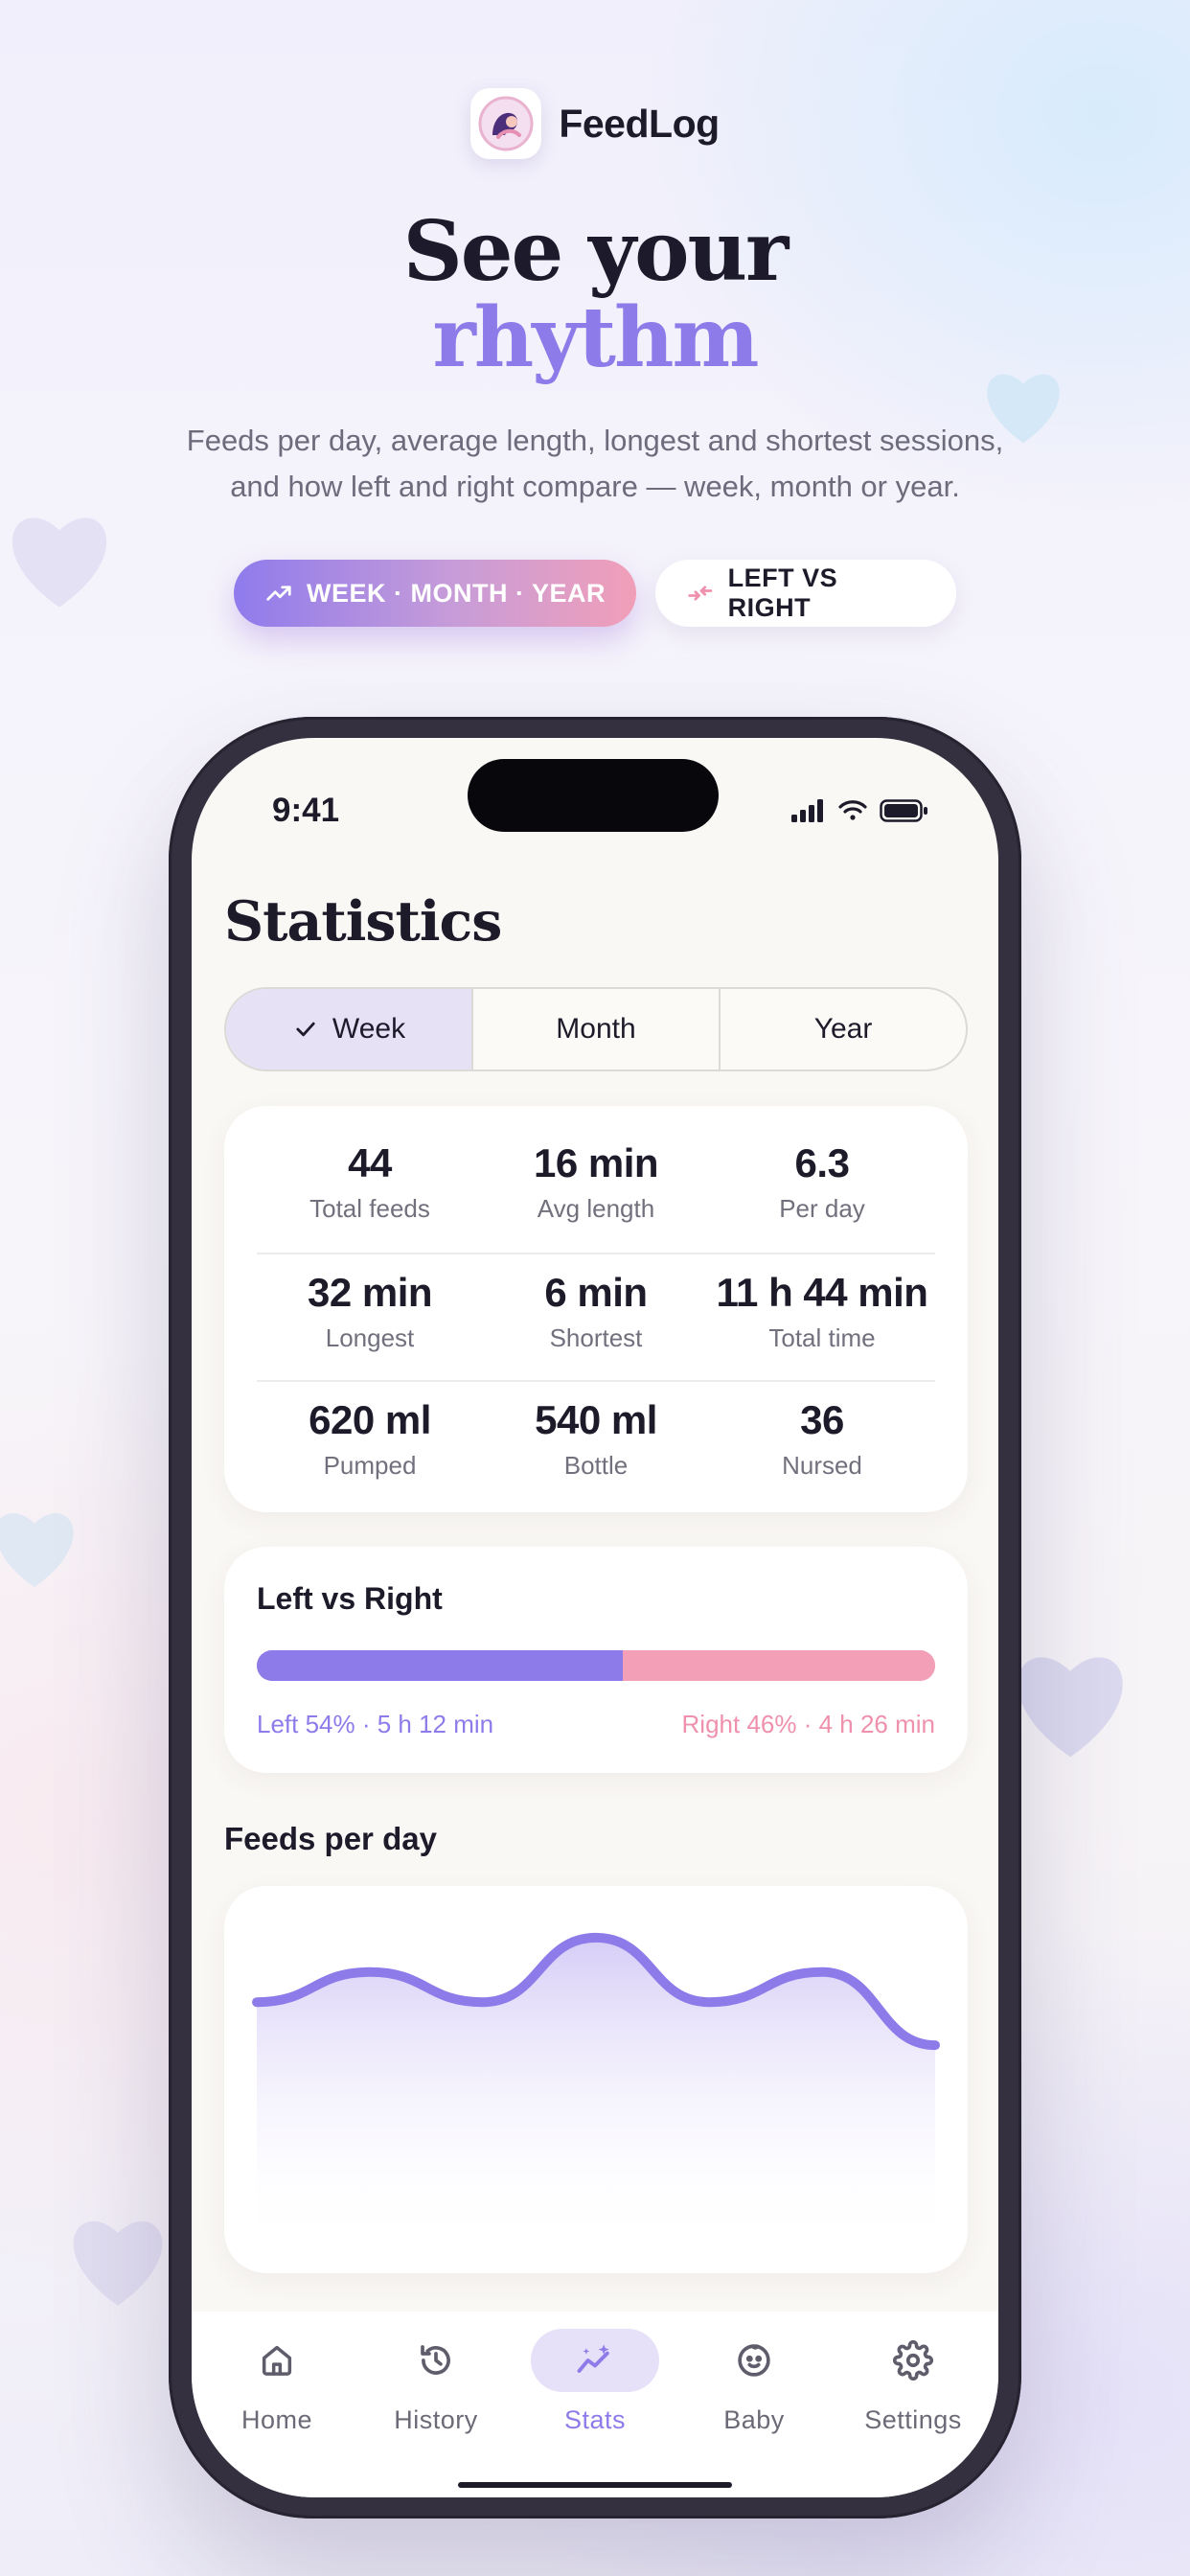 This screenshot has width=1190, height=2576. Describe the element at coordinates (375, 1724) in the screenshot. I see `left-share-label: Left 54% · 5 h 12 min` at that location.